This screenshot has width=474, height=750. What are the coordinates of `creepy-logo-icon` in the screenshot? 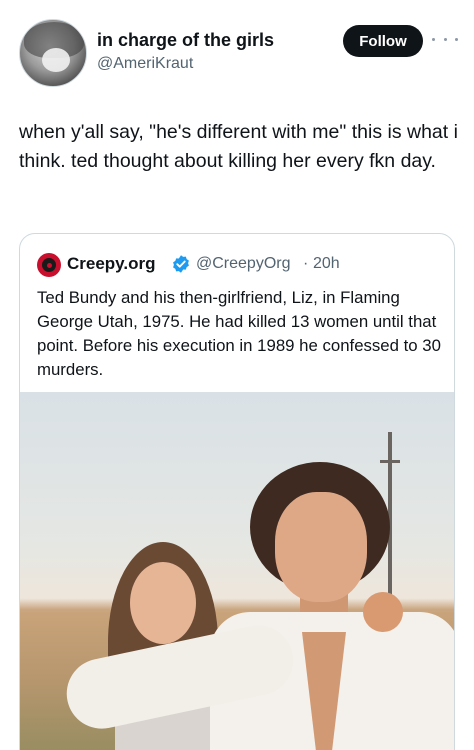 It's located at (49, 265).